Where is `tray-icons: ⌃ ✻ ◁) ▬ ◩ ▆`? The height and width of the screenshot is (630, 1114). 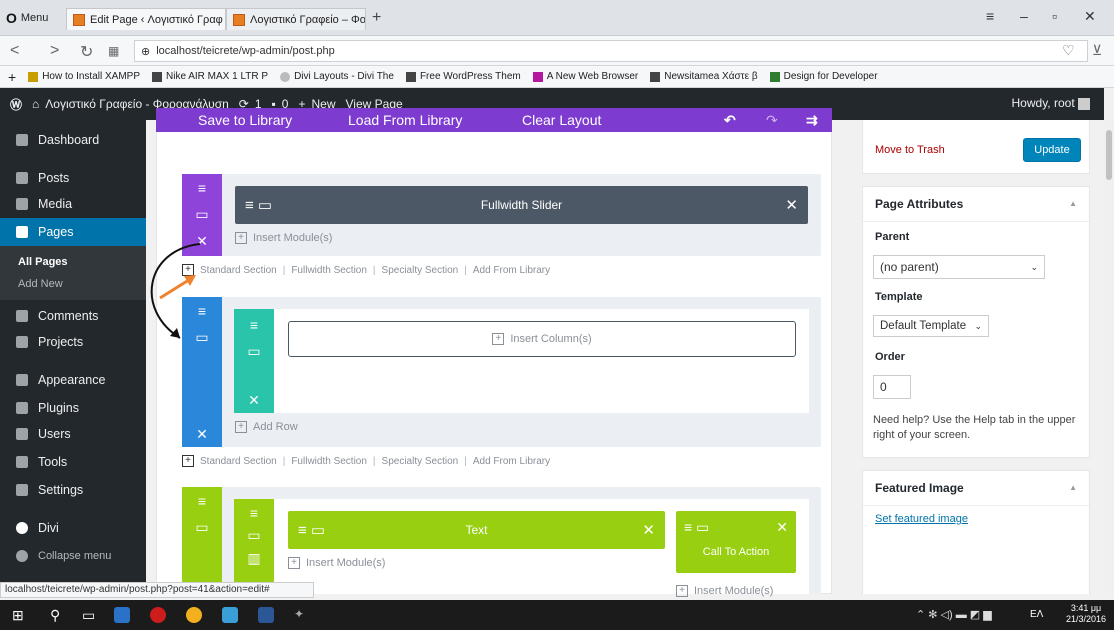
tray-icons: ⌃ ✻ ◁) ▬ ◩ ▆ is located at coordinates (954, 614).